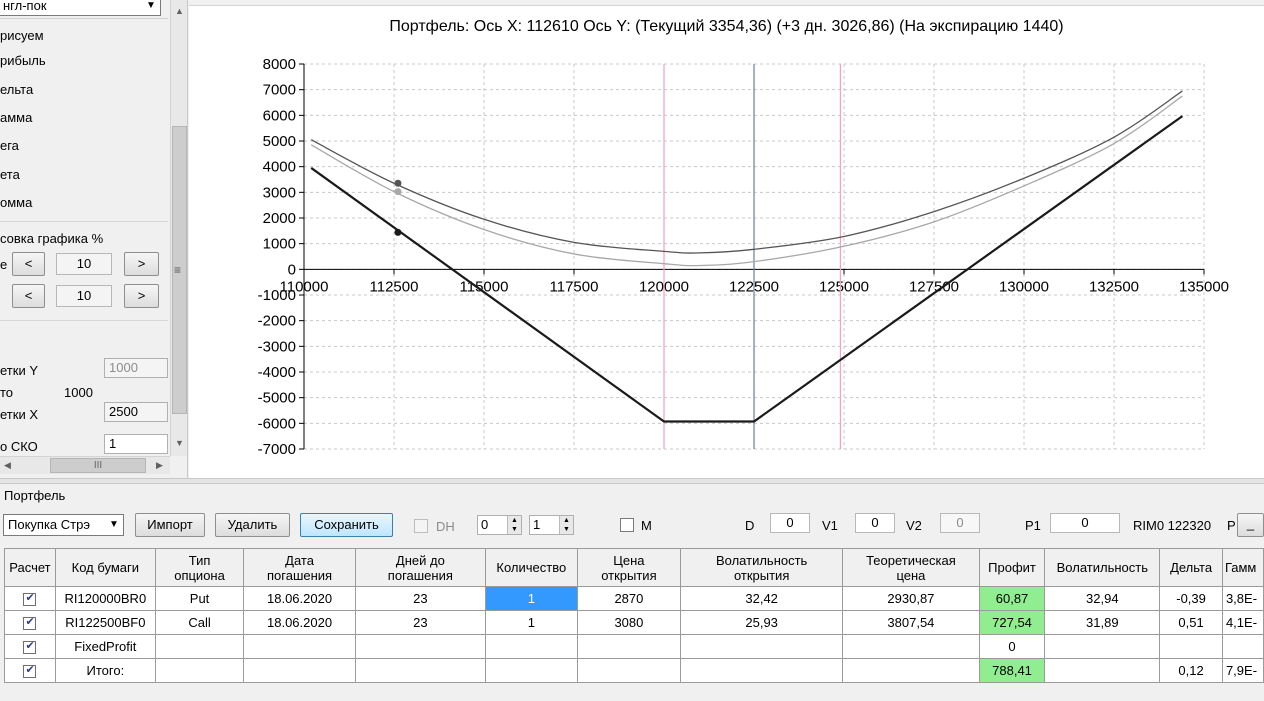 This screenshot has height=701, width=1264. Describe the element at coordinates (199, 567) in the screenshot. I see `col-header-type: Тип опциона` at that location.